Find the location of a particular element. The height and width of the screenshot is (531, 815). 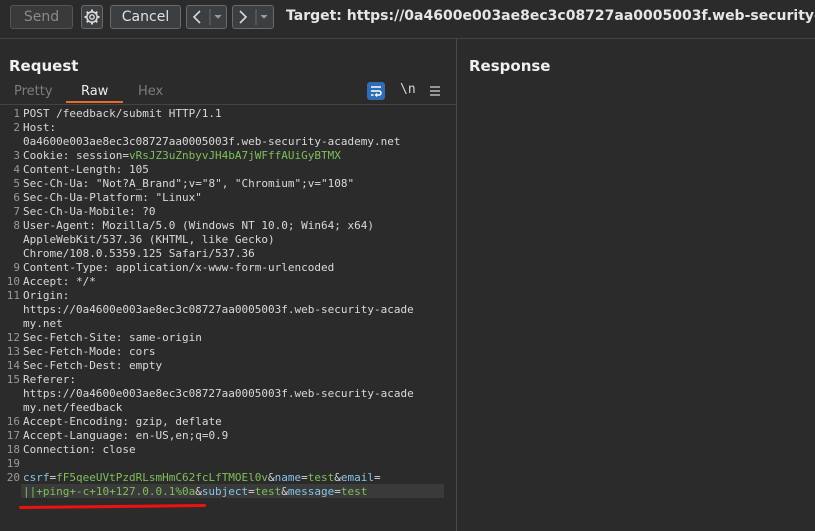

code-token: Sec-Ch-Ua-Mobile: is located at coordinates (83, 211).